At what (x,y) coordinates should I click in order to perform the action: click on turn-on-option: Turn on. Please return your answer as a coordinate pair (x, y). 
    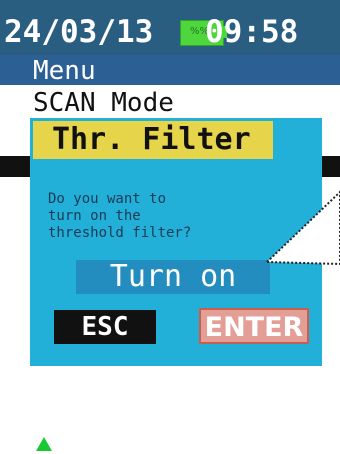
    Looking at the image, I should click on (173, 277).